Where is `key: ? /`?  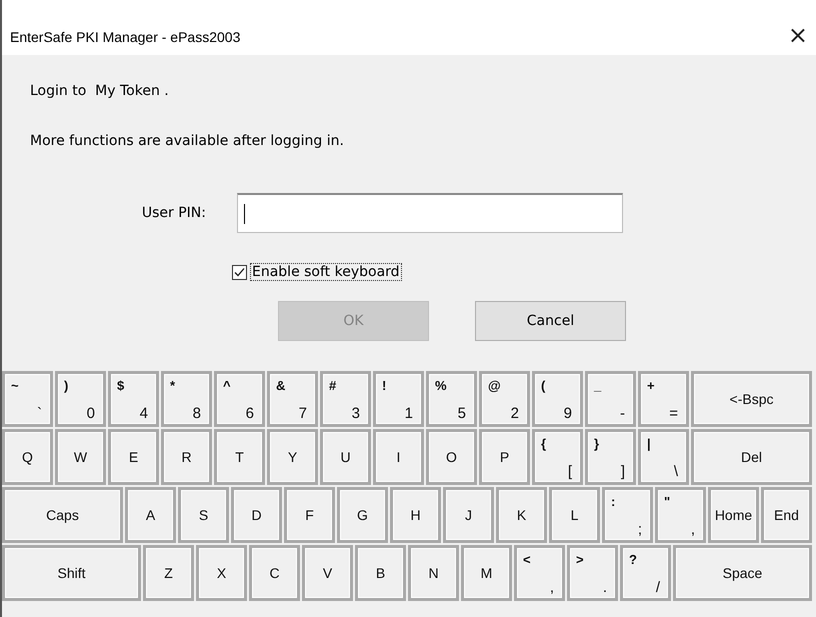 key: ? / is located at coordinates (645, 573).